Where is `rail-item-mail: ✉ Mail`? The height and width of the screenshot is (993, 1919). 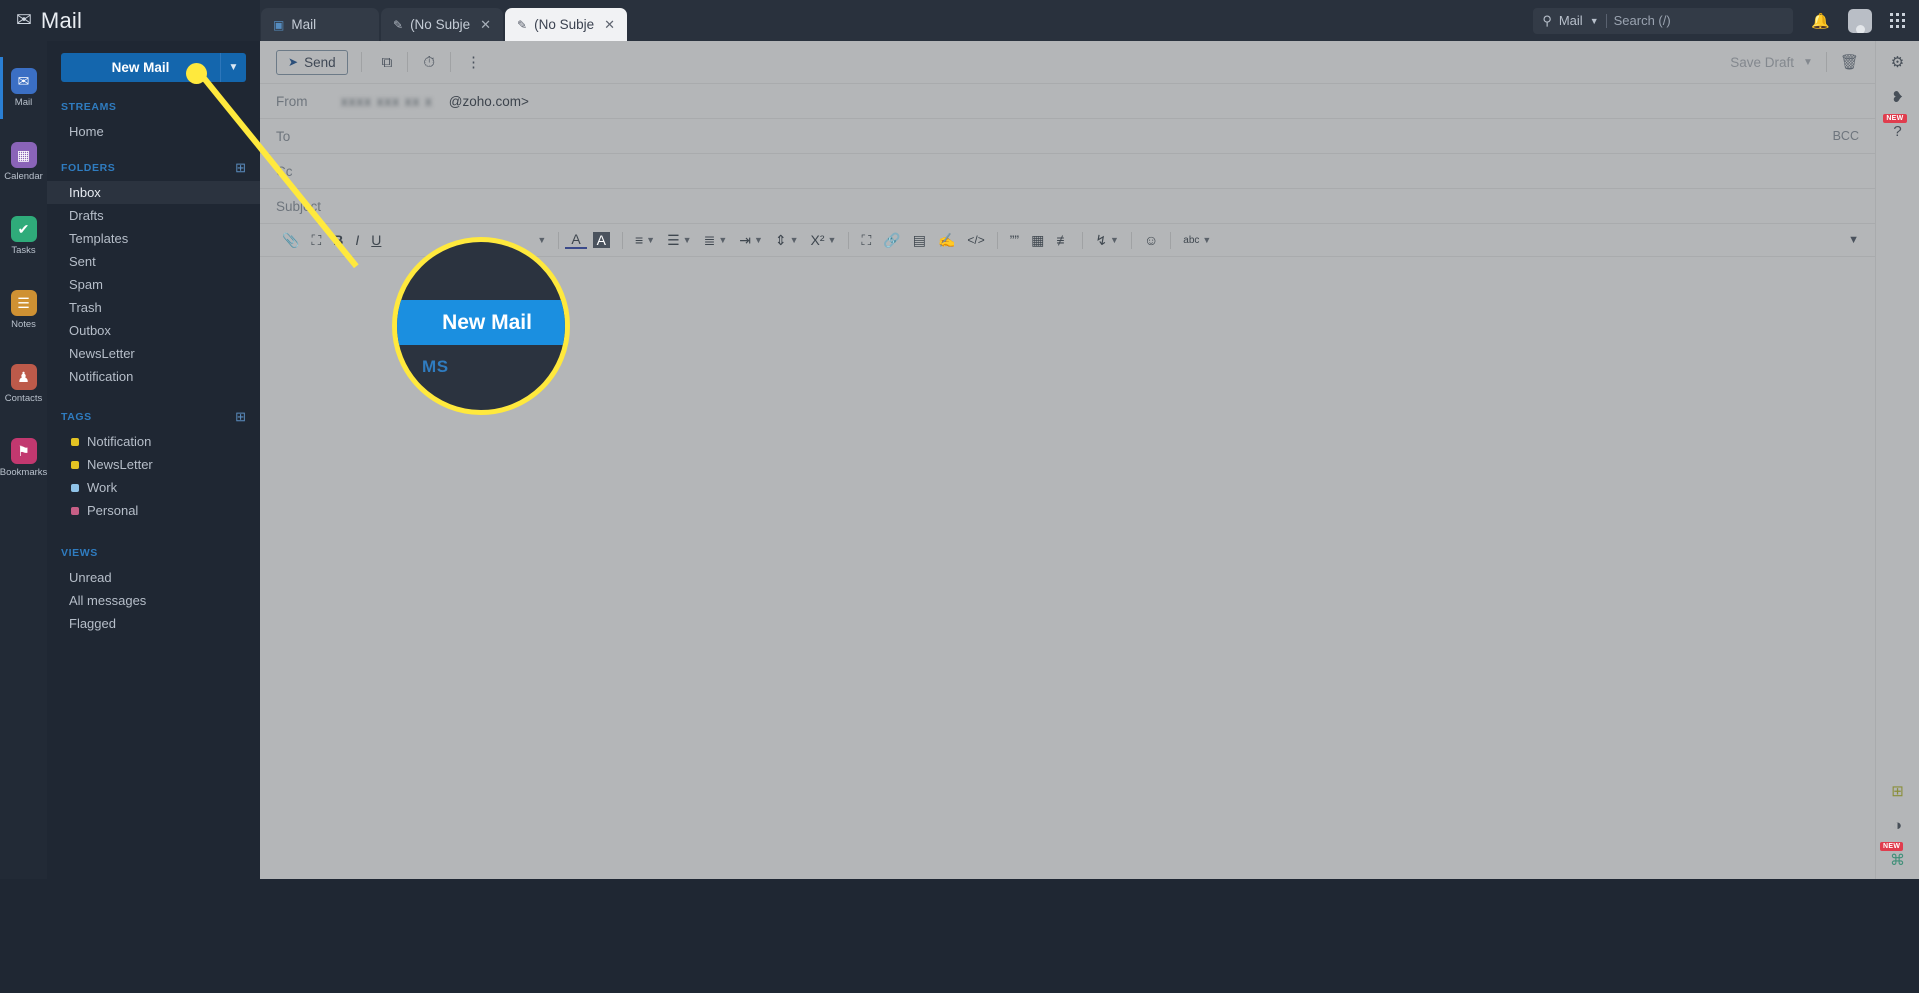
rail-item-mail: ✉ Mail is located at coordinates (23, 88).